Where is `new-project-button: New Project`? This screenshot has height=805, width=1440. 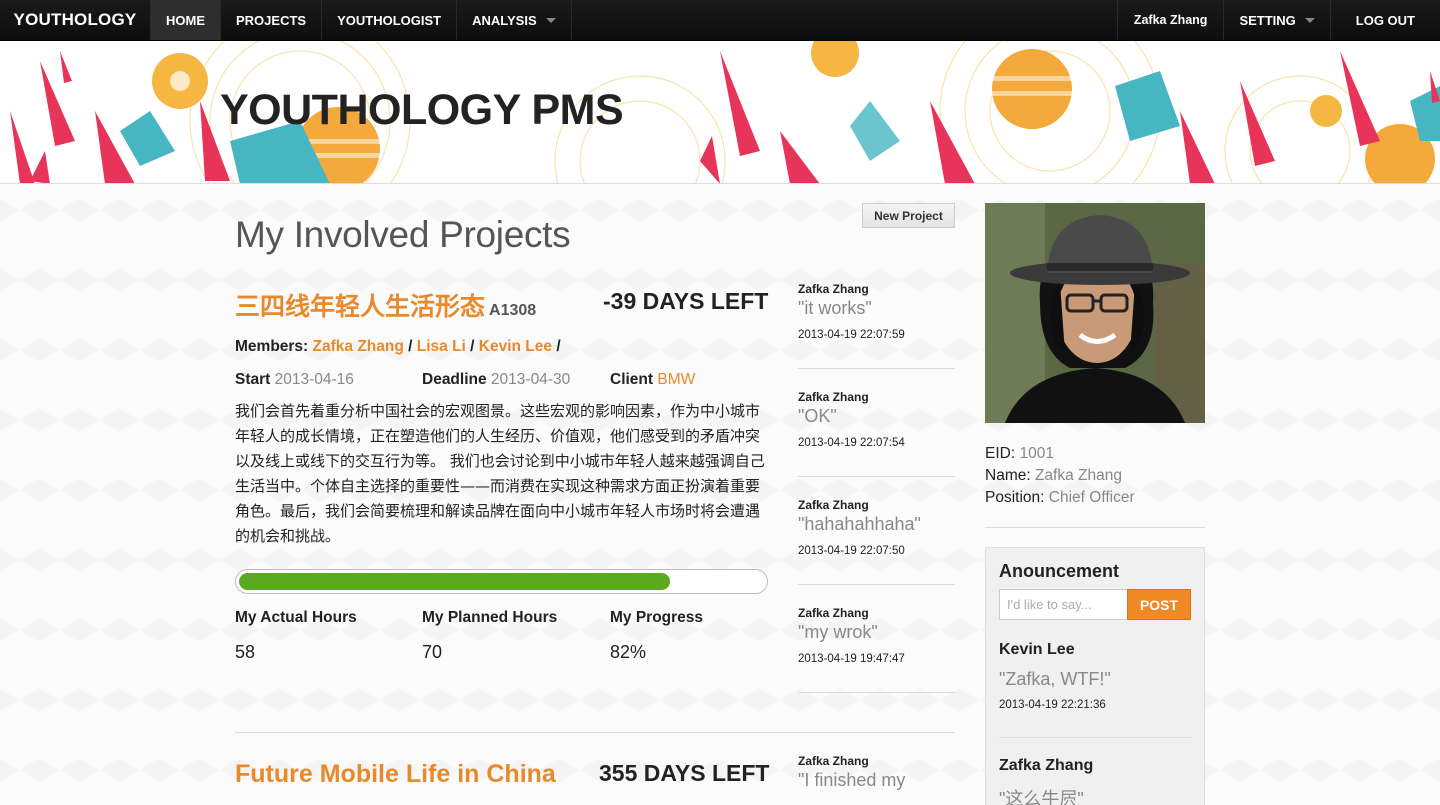 new-project-button: New Project is located at coordinates (908, 215).